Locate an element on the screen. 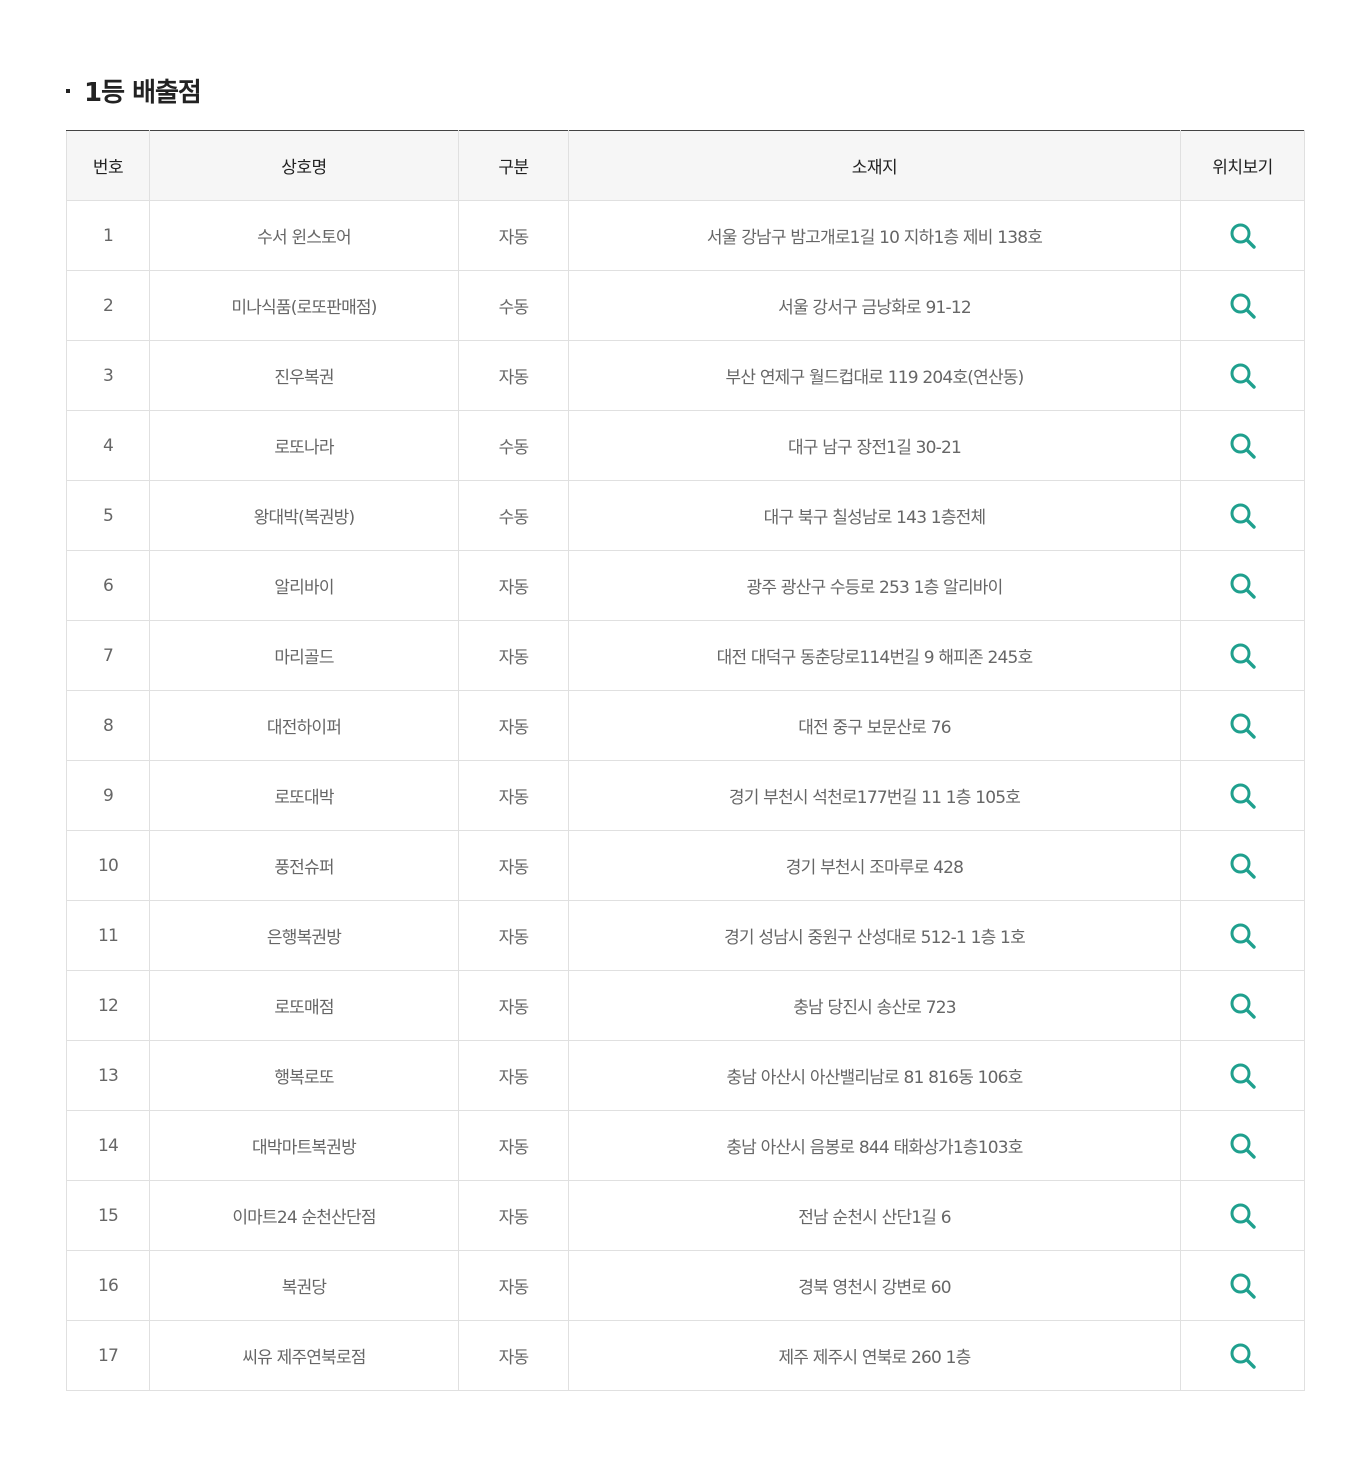  cell-address: 대전 대덕구 동춘당로114번길 9 해피존 245호 is located at coordinates (874, 655).